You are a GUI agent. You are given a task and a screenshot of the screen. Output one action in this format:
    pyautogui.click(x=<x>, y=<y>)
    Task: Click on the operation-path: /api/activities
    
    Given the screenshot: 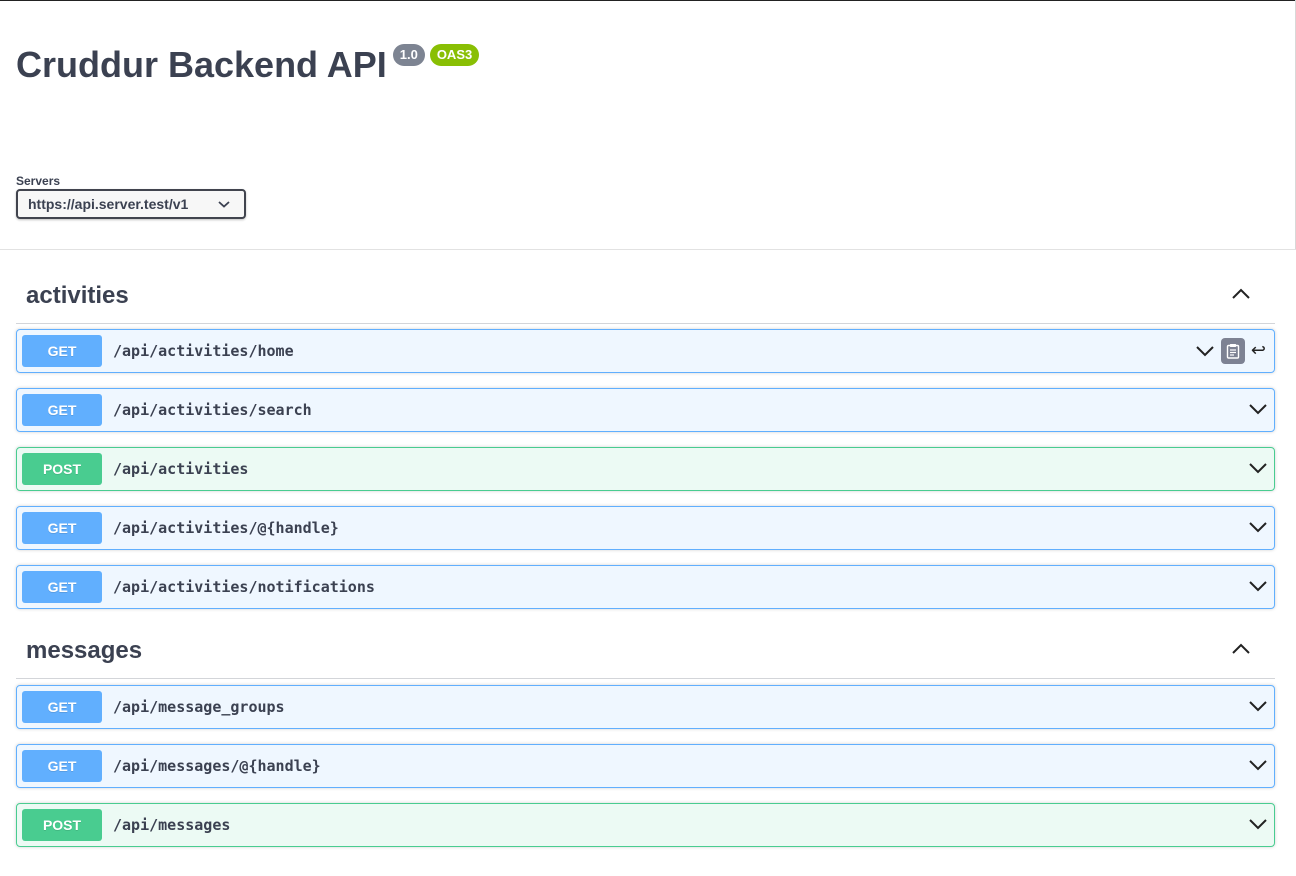 What is the action you would take?
    pyautogui.click(x=181, y=469)
    